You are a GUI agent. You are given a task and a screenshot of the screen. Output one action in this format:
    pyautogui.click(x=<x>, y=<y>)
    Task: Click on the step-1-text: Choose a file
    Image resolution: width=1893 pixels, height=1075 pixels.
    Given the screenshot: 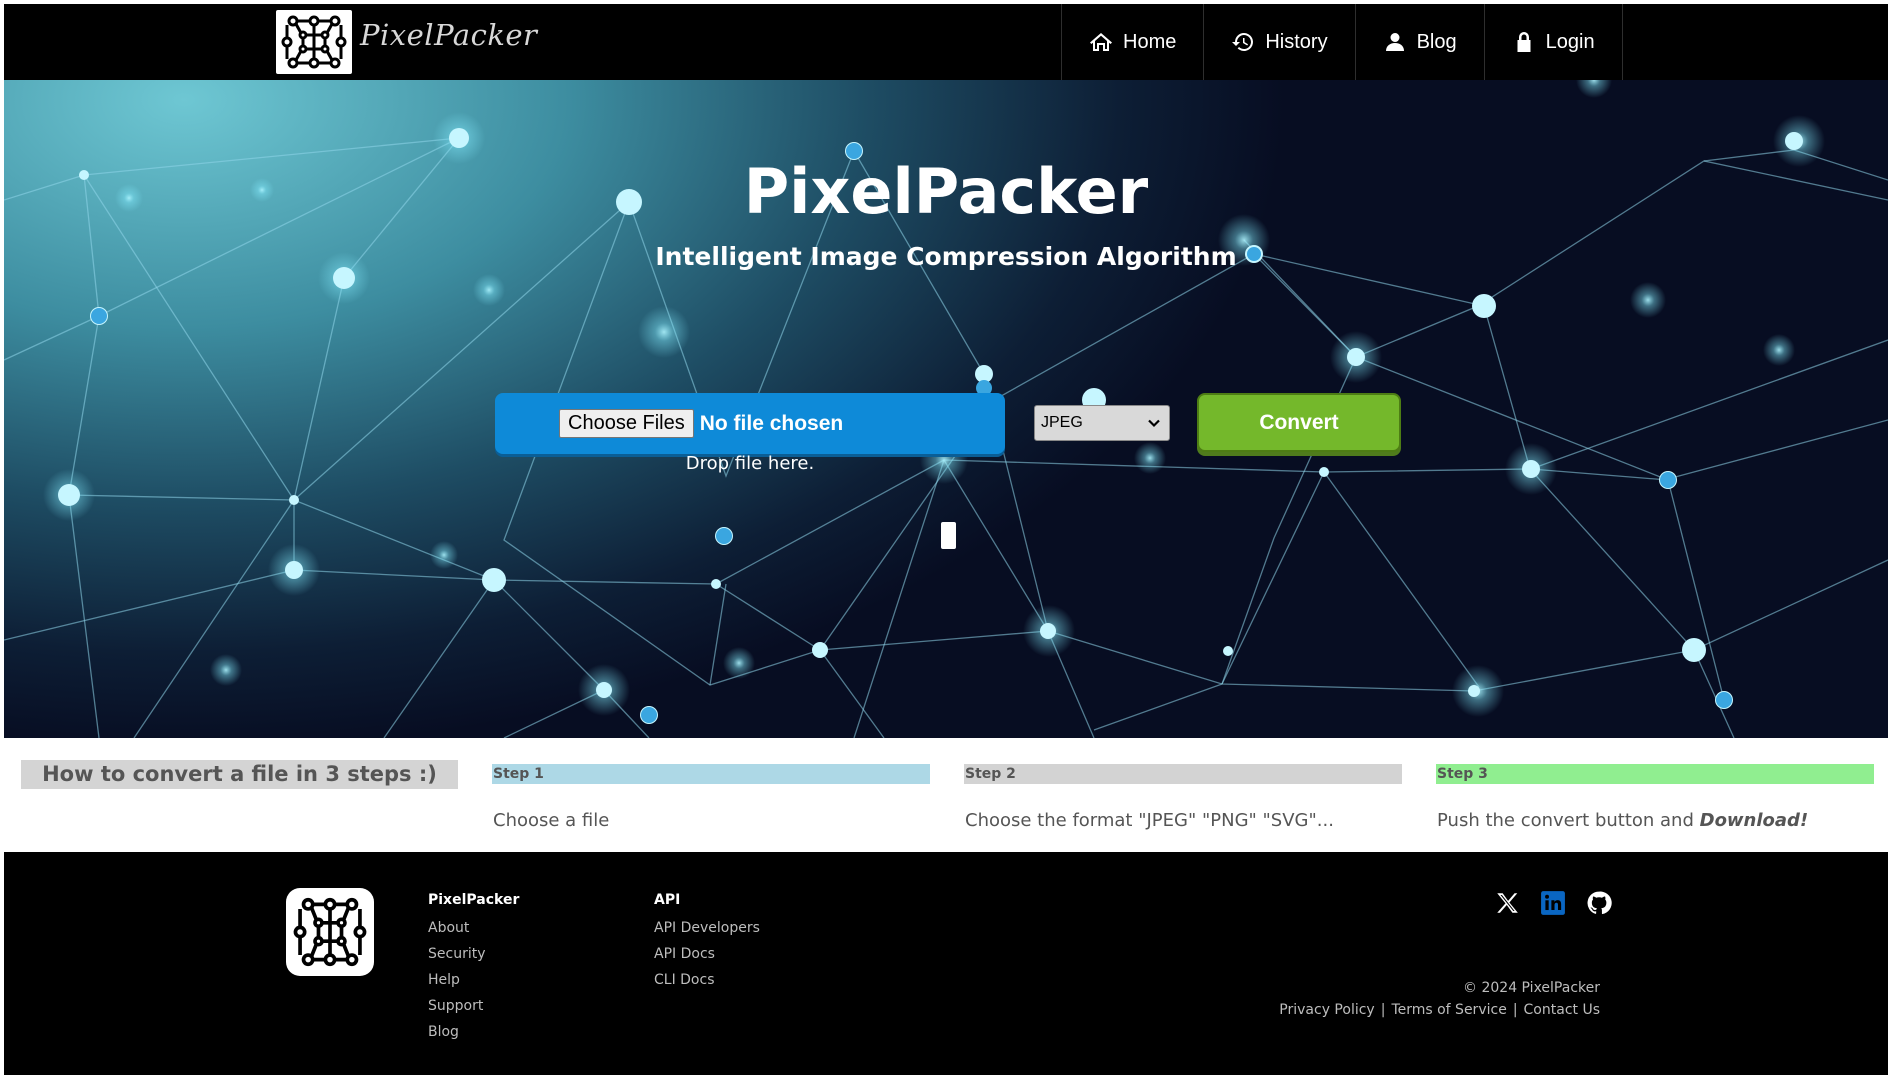 What is the action you would take?
    pyautogui.click(x=551, y=820)
    